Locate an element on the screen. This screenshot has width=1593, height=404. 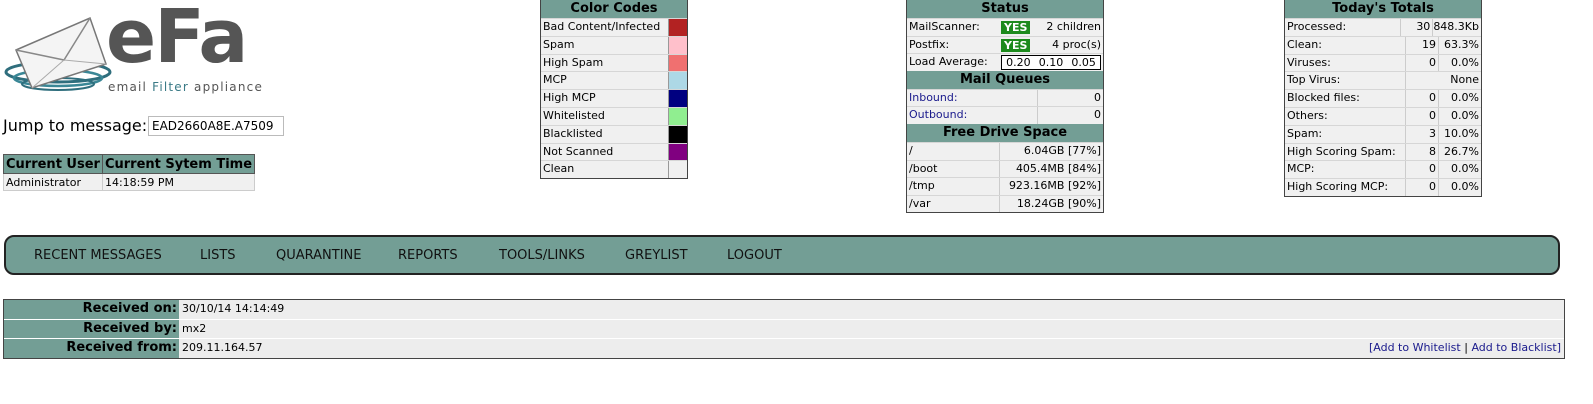
color-code-label: Bad Content/Infected is located at coordinates (602, 26).